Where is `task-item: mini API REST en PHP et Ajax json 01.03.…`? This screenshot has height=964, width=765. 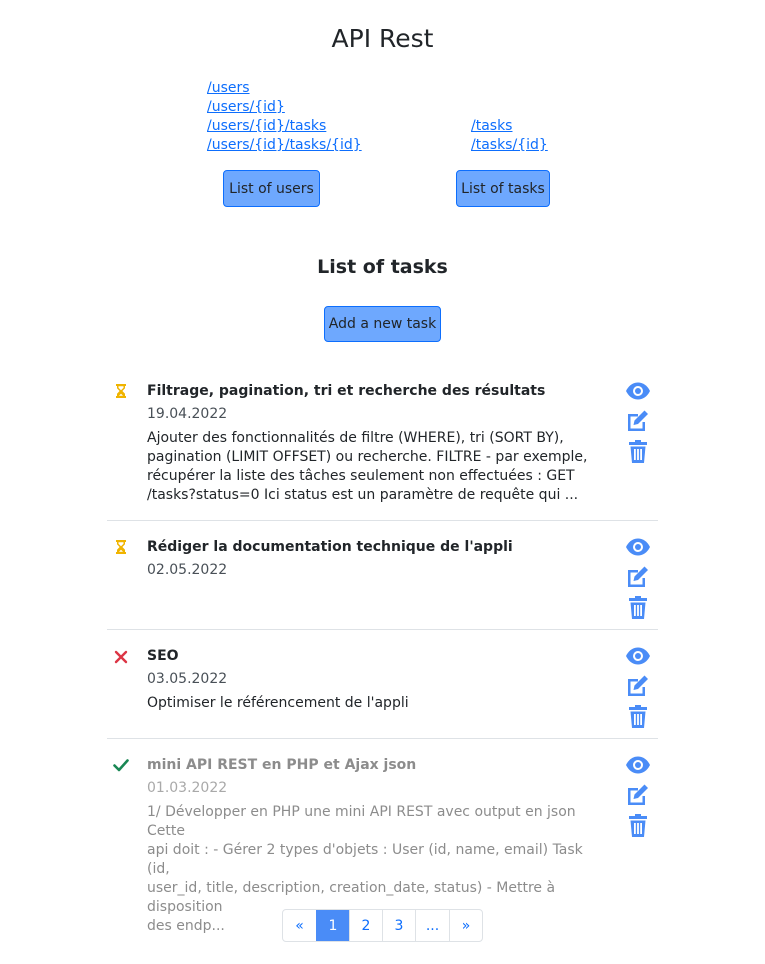
task-item: mini API REST en PHP et Ajax json 01.03.… is located at coordinates (382, 836).